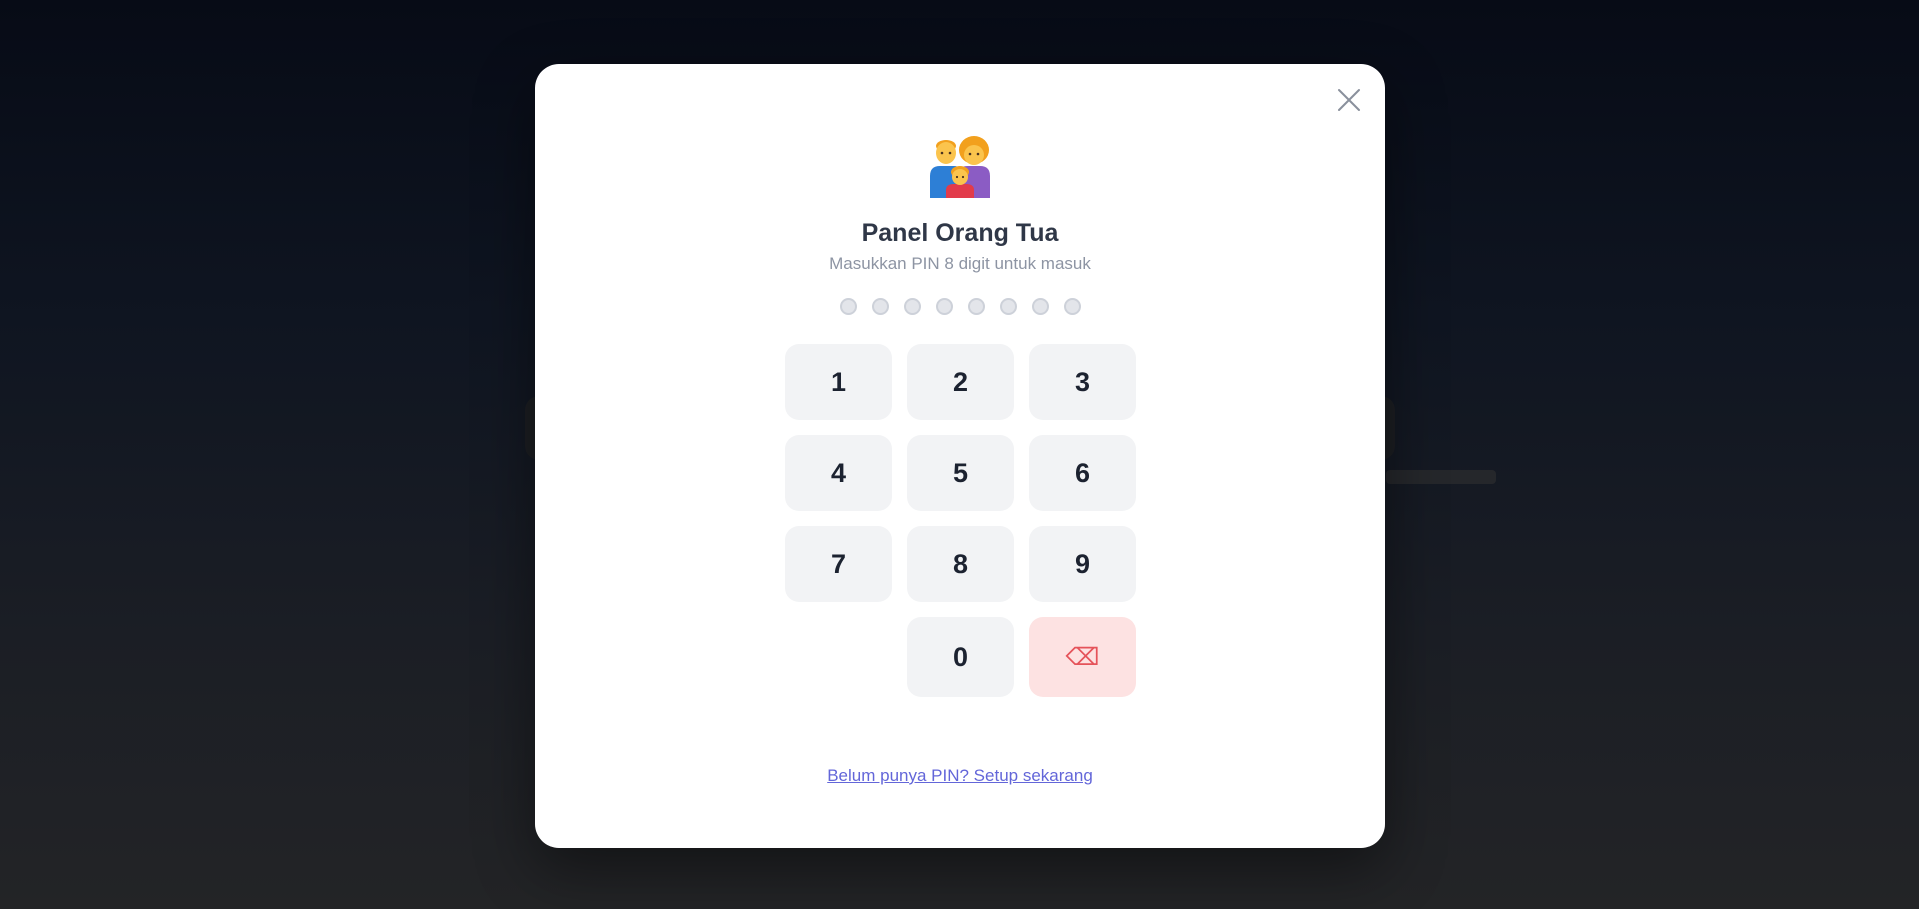 Image resolution: width=1919 pixels, height=909 pixels. What do you see at coordinates (960, 382) in the screenshot?
I see `key-2: 2` at bounding box center [960, 382].